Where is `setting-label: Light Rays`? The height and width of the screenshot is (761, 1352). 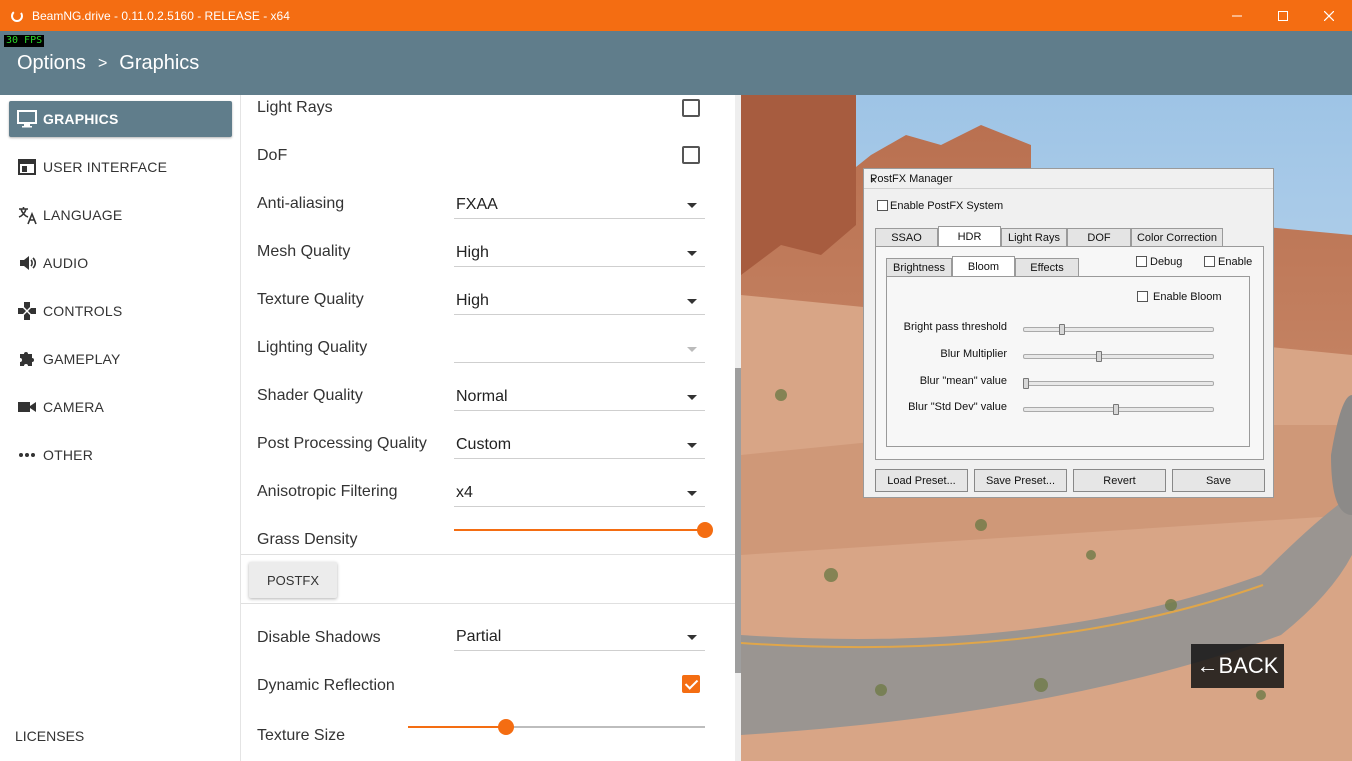 setting-label: Light Rays is located at coordinates (295, 107).